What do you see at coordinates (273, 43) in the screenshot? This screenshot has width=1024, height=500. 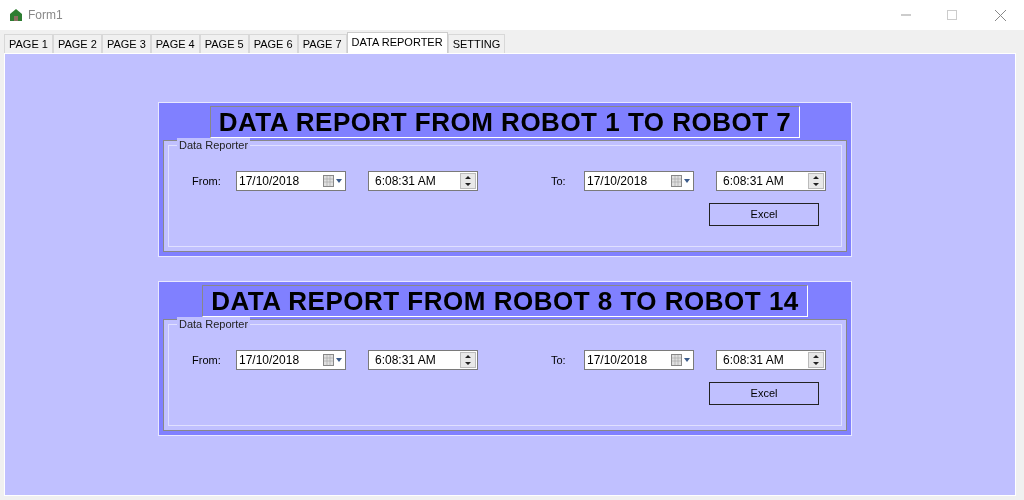 I see `tab: PAGE 6` at bounding box center [273, 43].